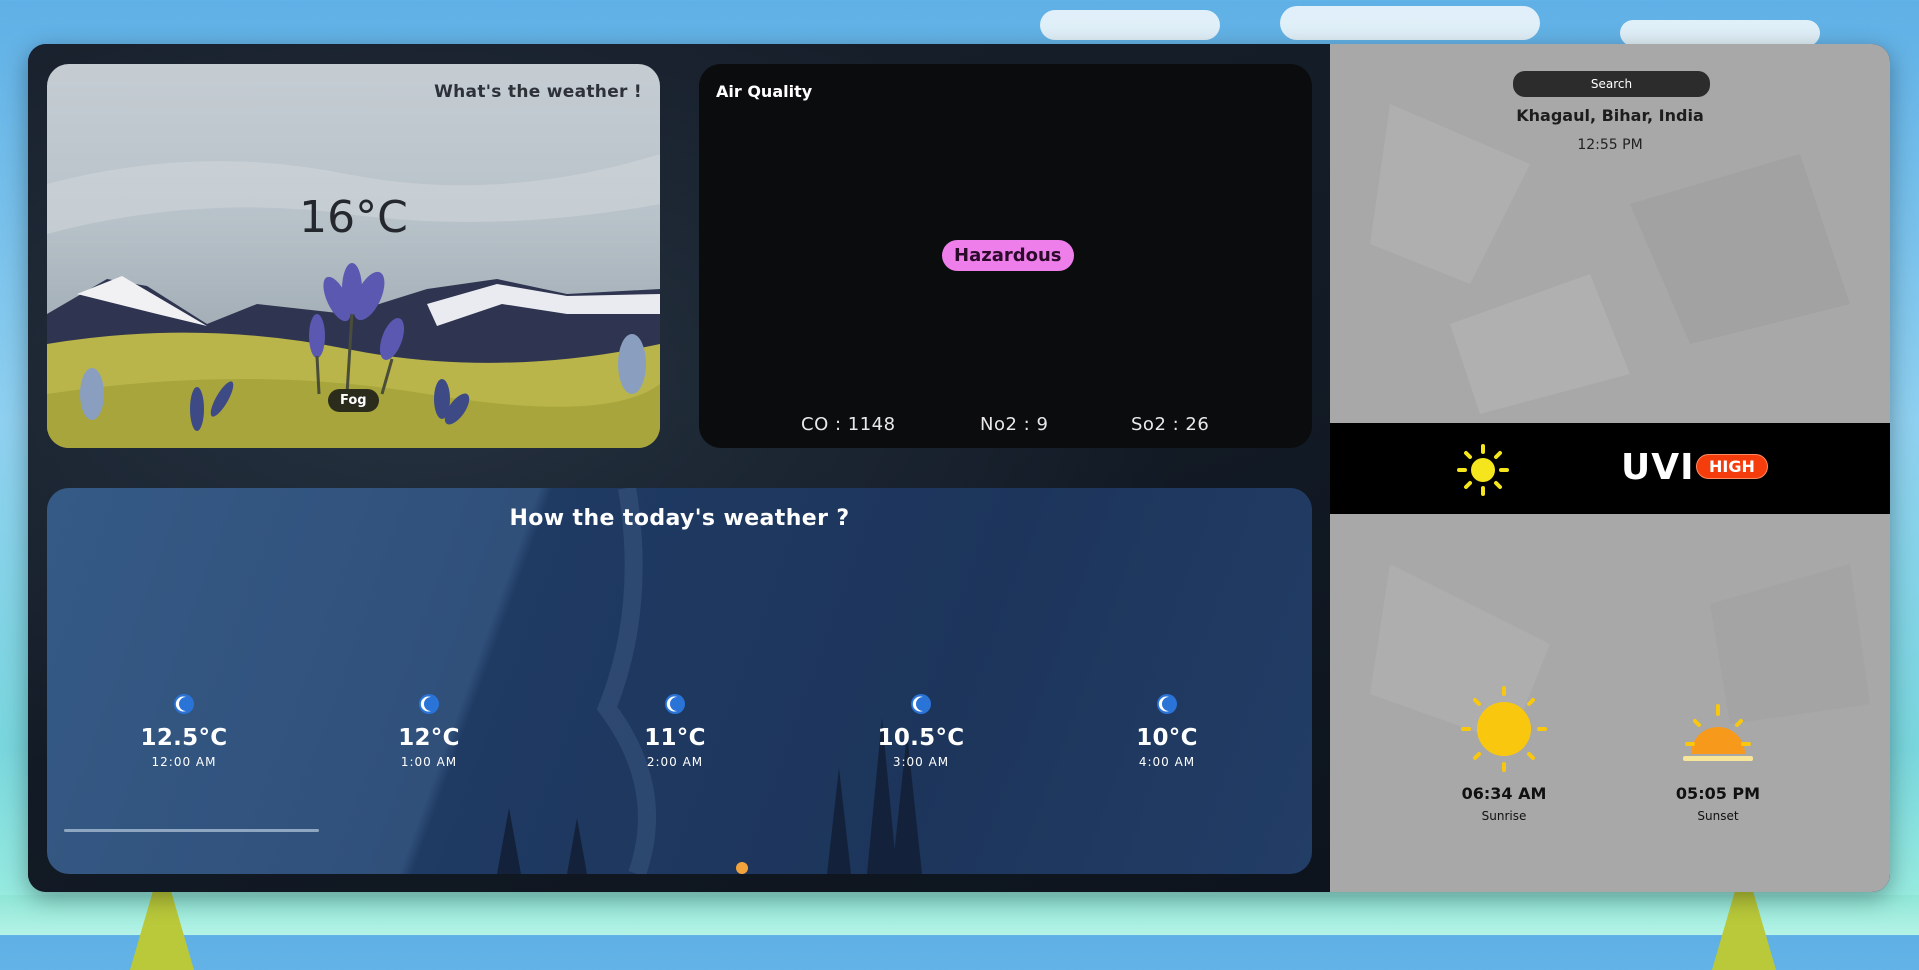 This screenshot has width=1919, height=970. I want to click on sunrise-item: 06:34 AM Sunrise, so click(1504, 753).